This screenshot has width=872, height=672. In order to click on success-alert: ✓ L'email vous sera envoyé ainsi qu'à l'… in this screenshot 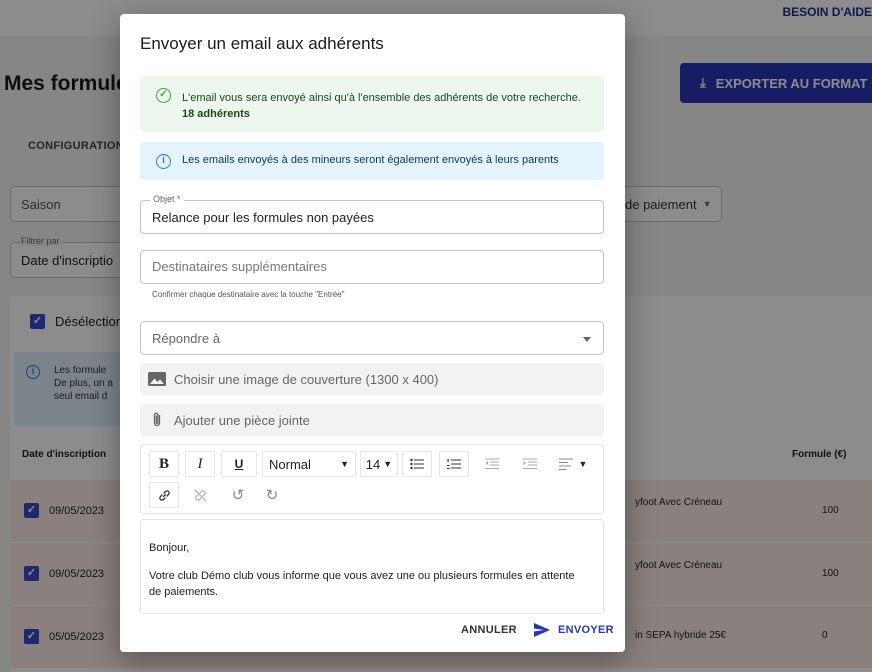, I will do `click(372, 104)`.